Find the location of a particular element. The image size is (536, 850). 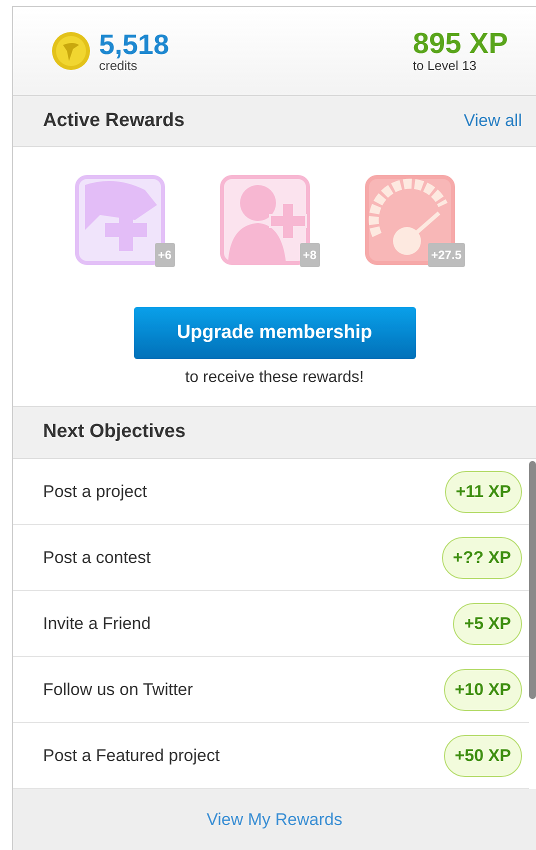

objective-row: Follow us on Twitter +10 XP is located at coordinates (271, 690).